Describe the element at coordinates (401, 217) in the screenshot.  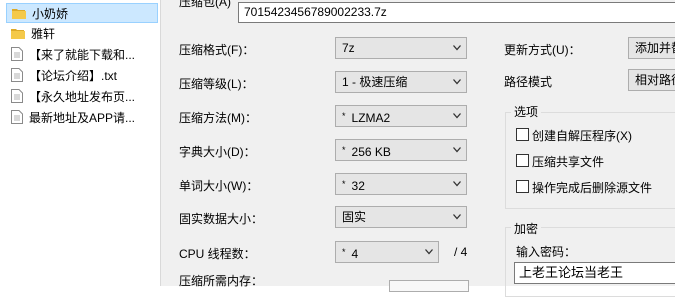
I see `solid-size-select: 固实` at that location.